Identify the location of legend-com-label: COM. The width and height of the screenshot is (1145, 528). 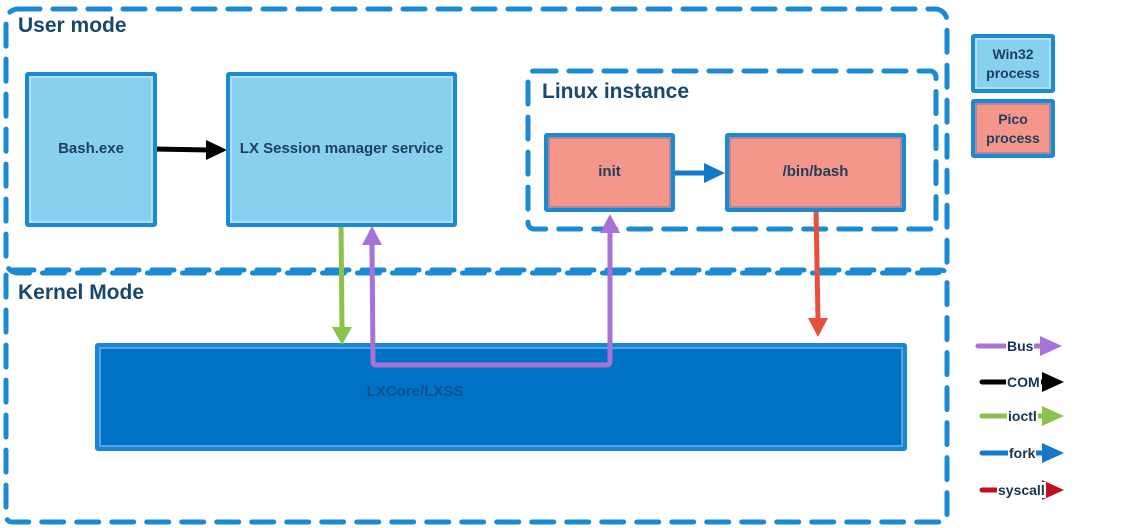
(1023, 382).